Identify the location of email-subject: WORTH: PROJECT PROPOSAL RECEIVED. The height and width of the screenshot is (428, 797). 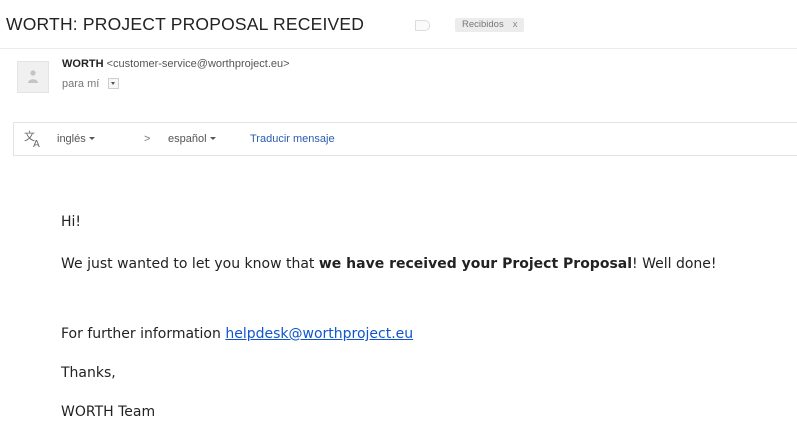
(185, 24).